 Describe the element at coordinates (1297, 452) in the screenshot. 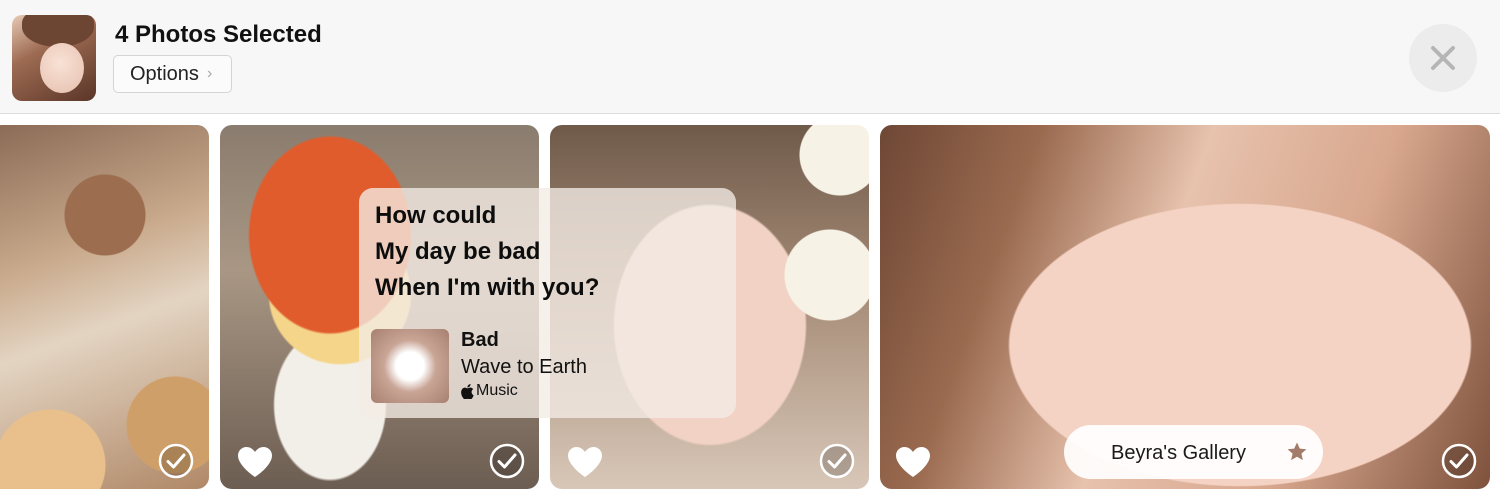

I see `star-icon` at that location.